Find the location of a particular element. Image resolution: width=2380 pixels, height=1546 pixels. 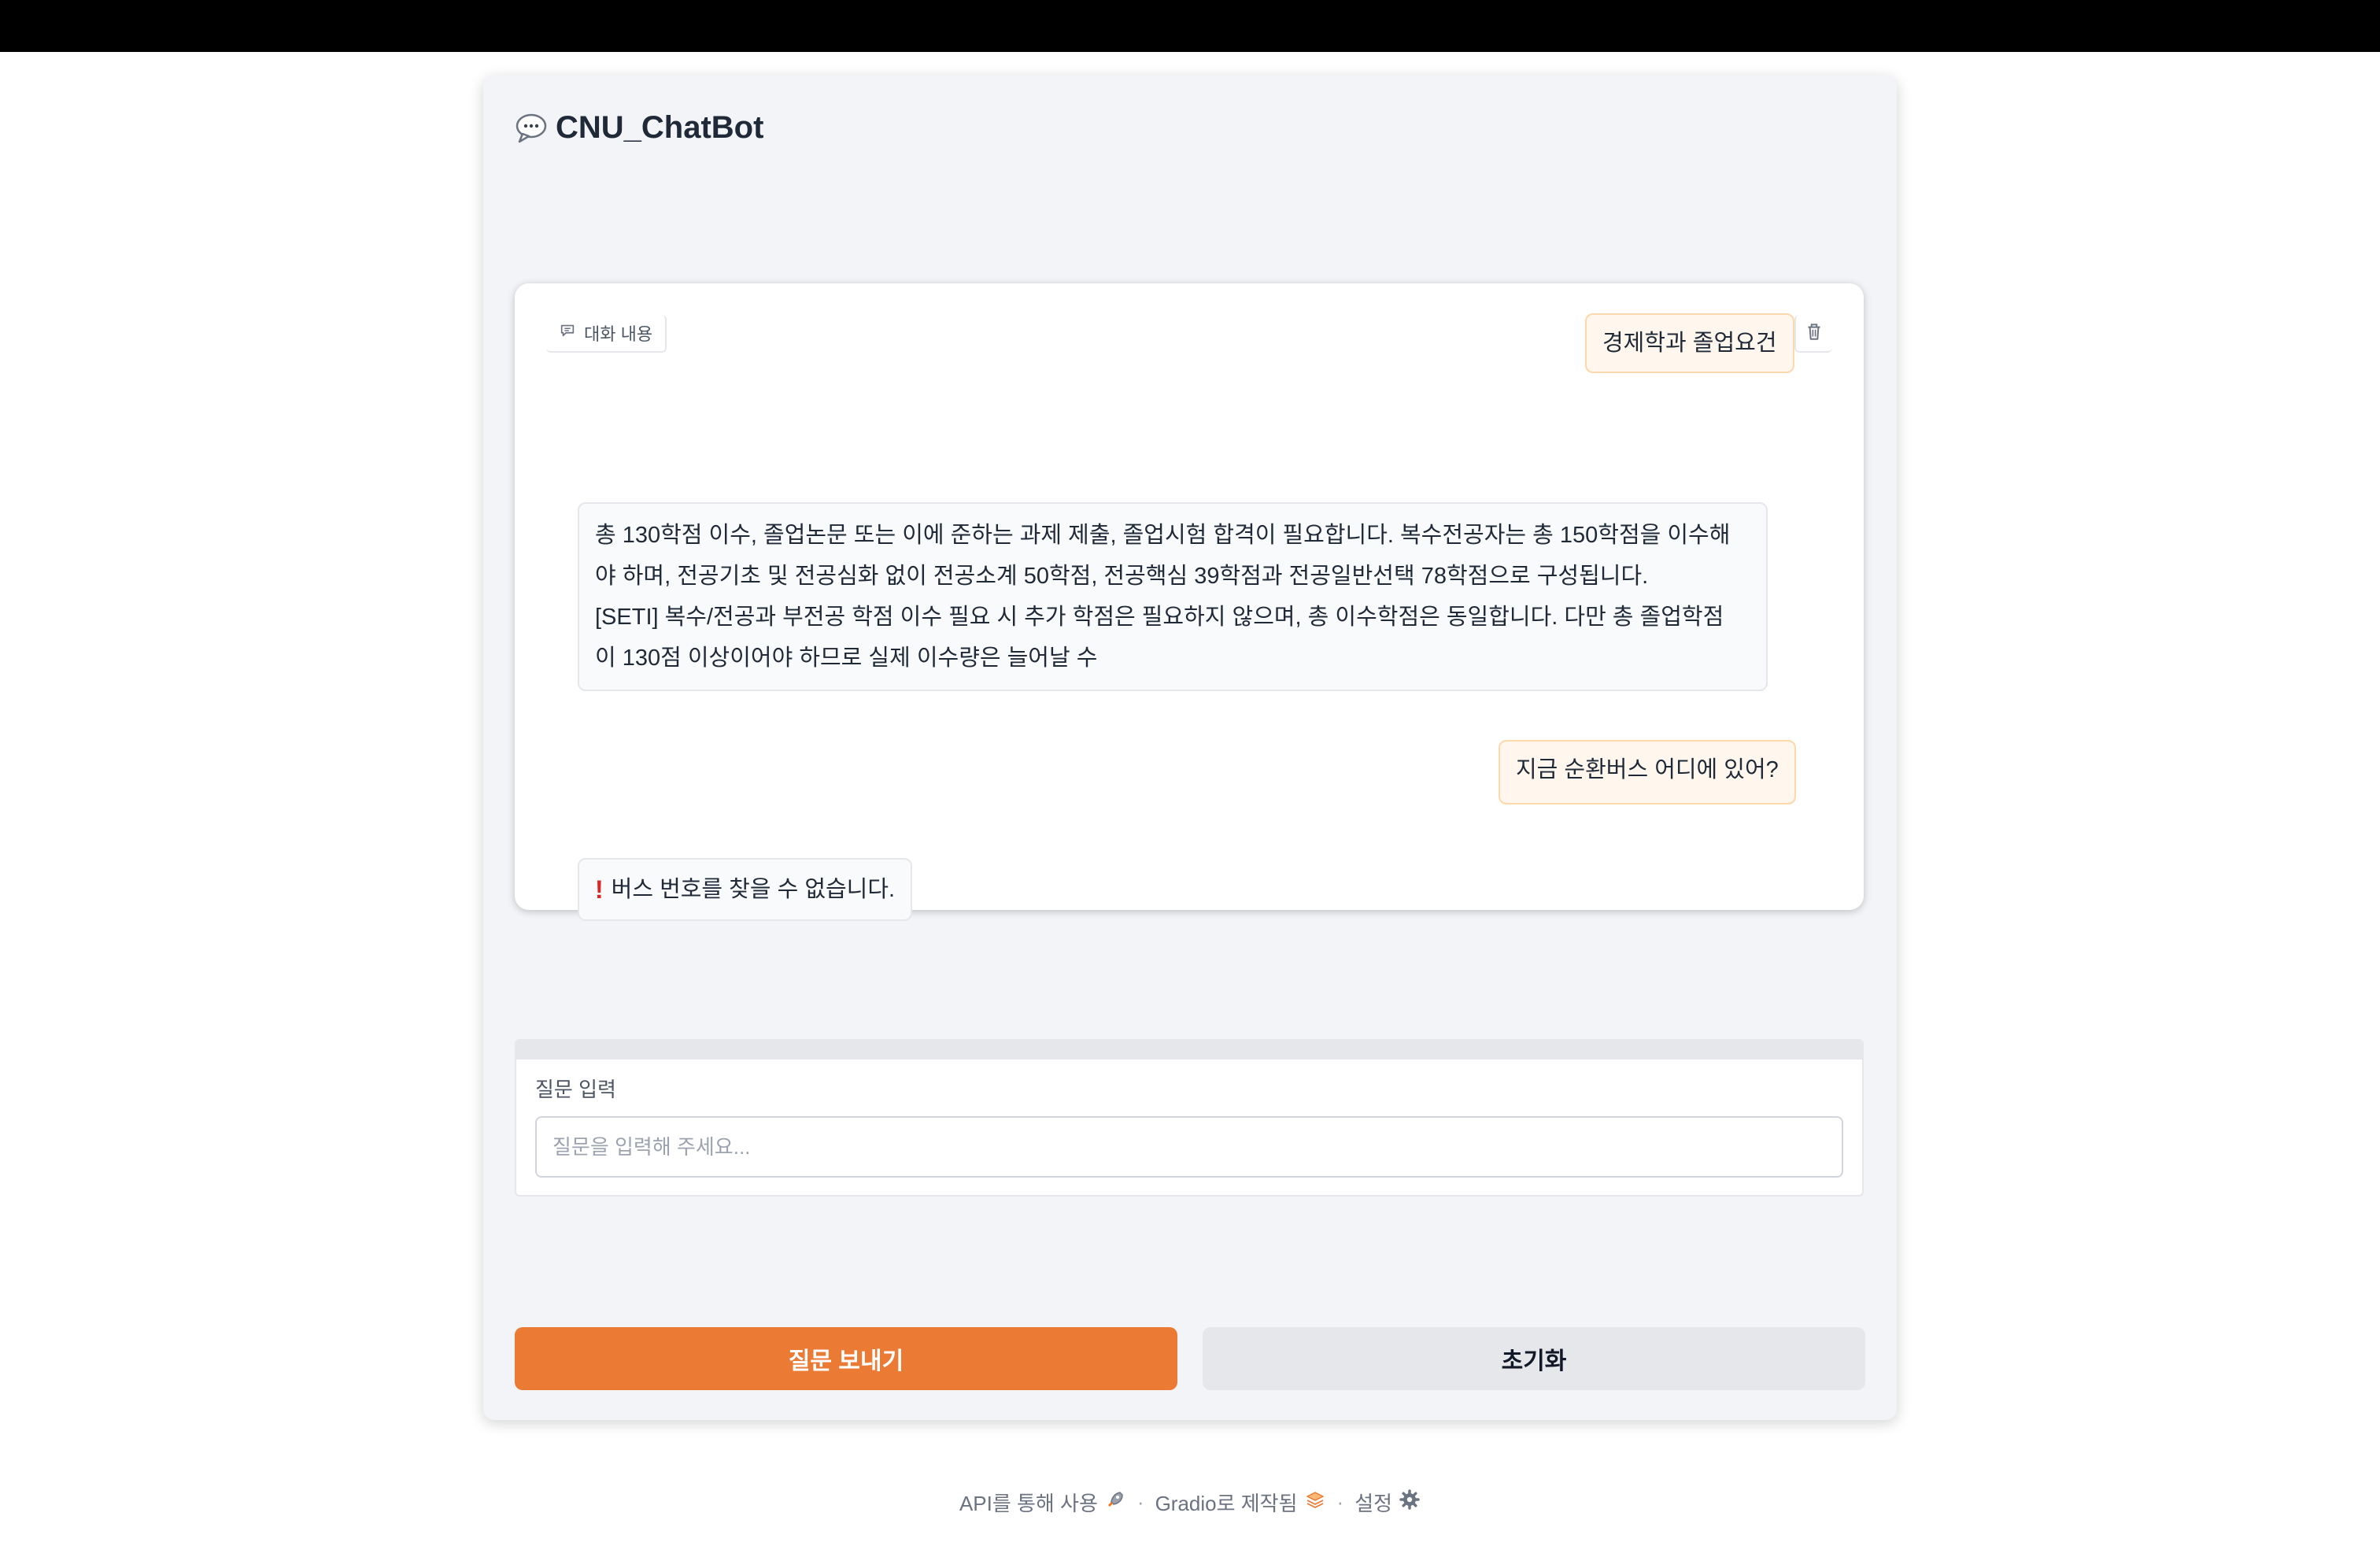

bot-message-text: 버스 번호를 찾을 수 없습니다. is located at coordinates (753, 889).